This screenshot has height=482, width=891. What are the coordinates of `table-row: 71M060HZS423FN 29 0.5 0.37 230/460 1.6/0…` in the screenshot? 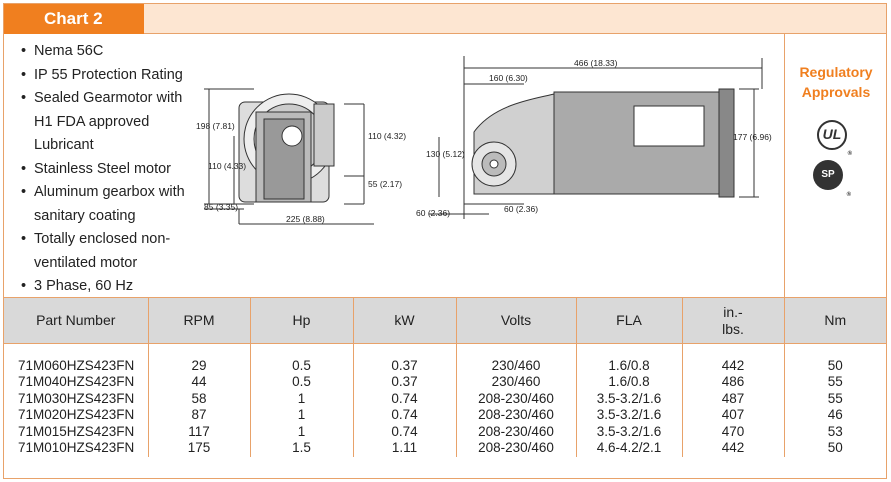 It's located at (445, 365).